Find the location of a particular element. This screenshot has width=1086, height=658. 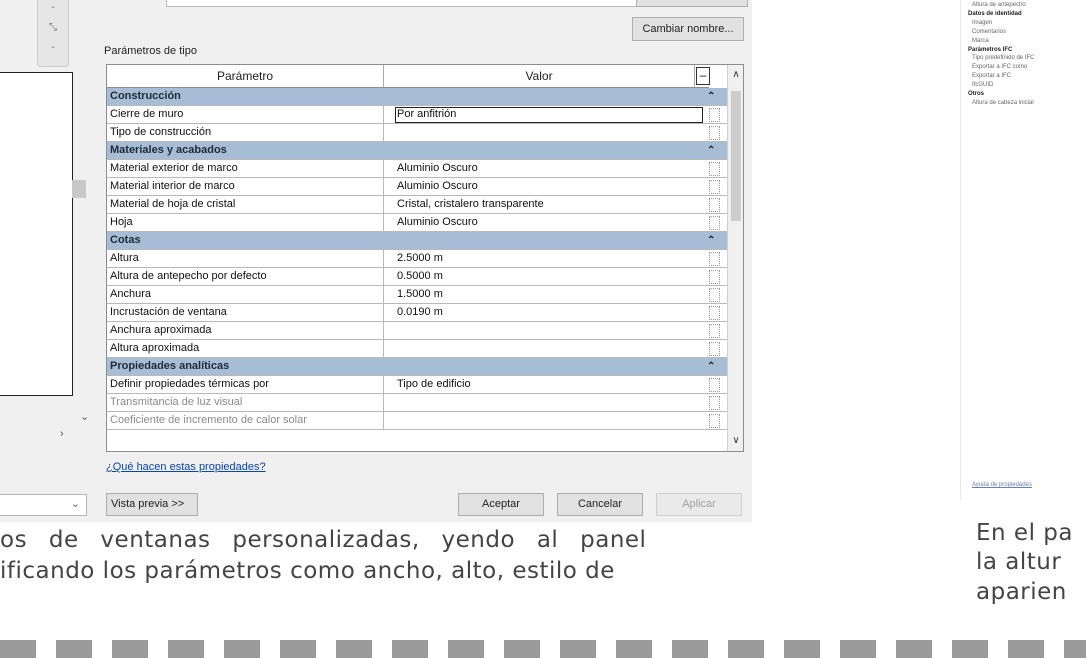

caption-line: En el pa is located at coordinates (1024, 533).